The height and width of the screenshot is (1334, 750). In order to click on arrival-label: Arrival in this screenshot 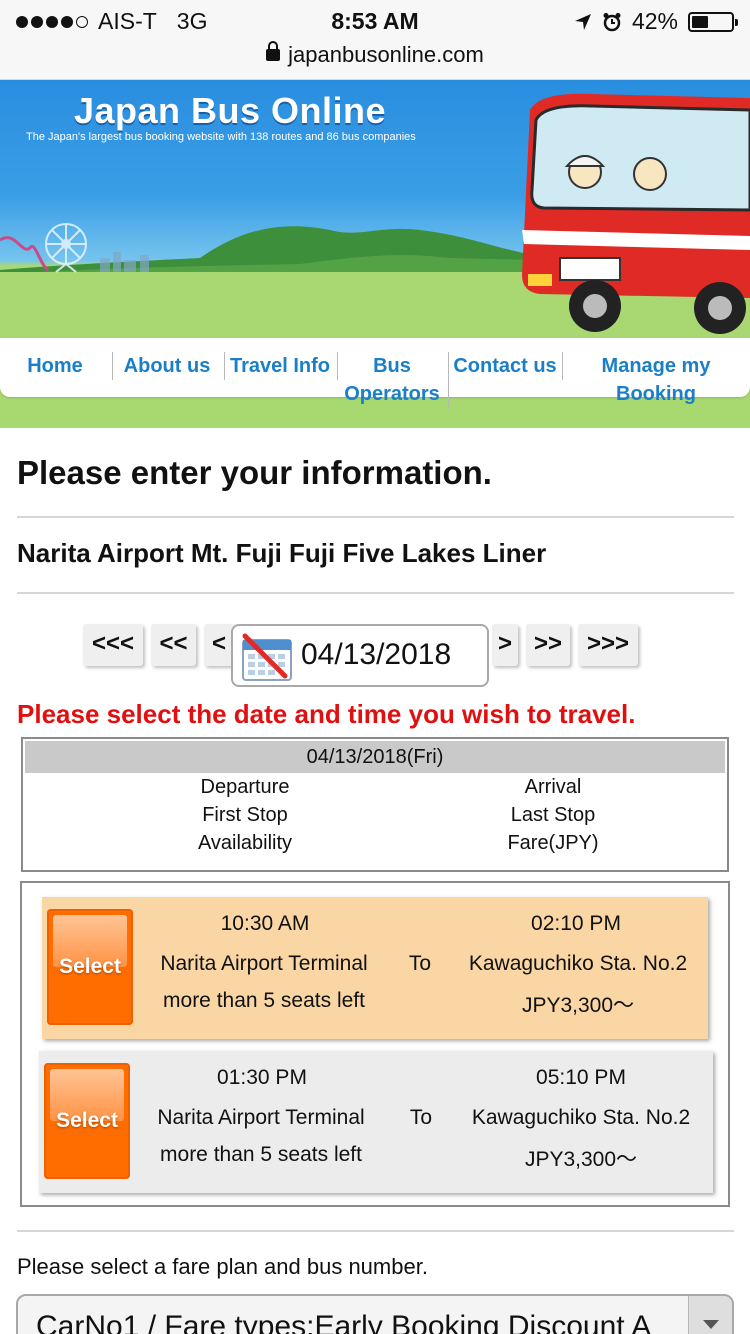, I will do `click(553, 787)`.